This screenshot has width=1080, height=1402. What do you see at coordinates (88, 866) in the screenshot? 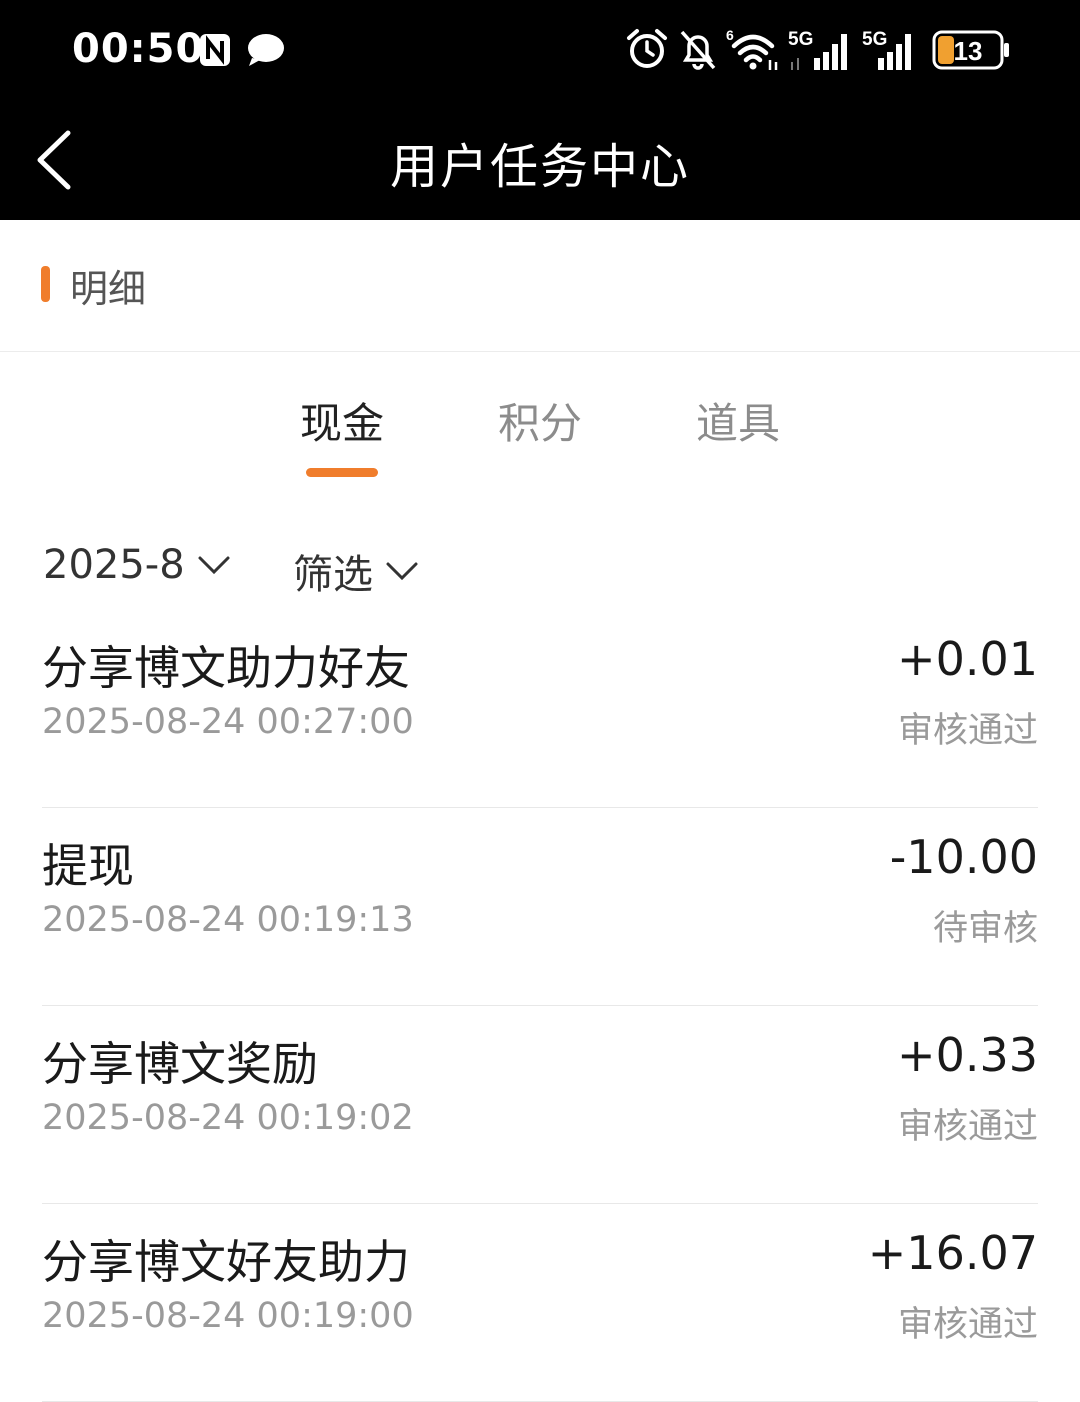
I see `record-title: 提现` at bounding box center [88, 866].